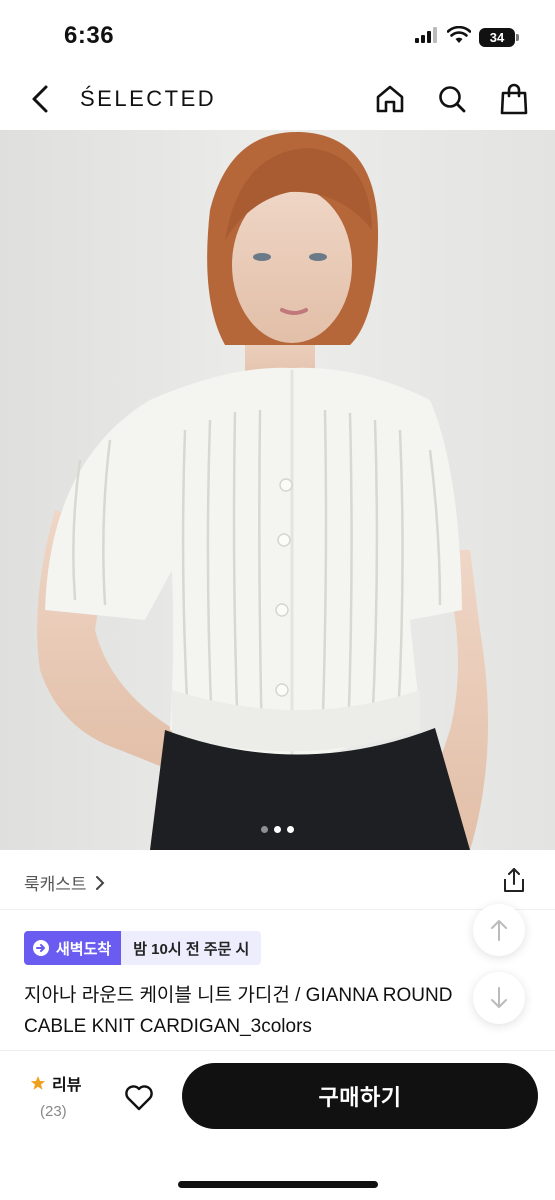  I want to click on battery-icon: 34, so click(499, 37).